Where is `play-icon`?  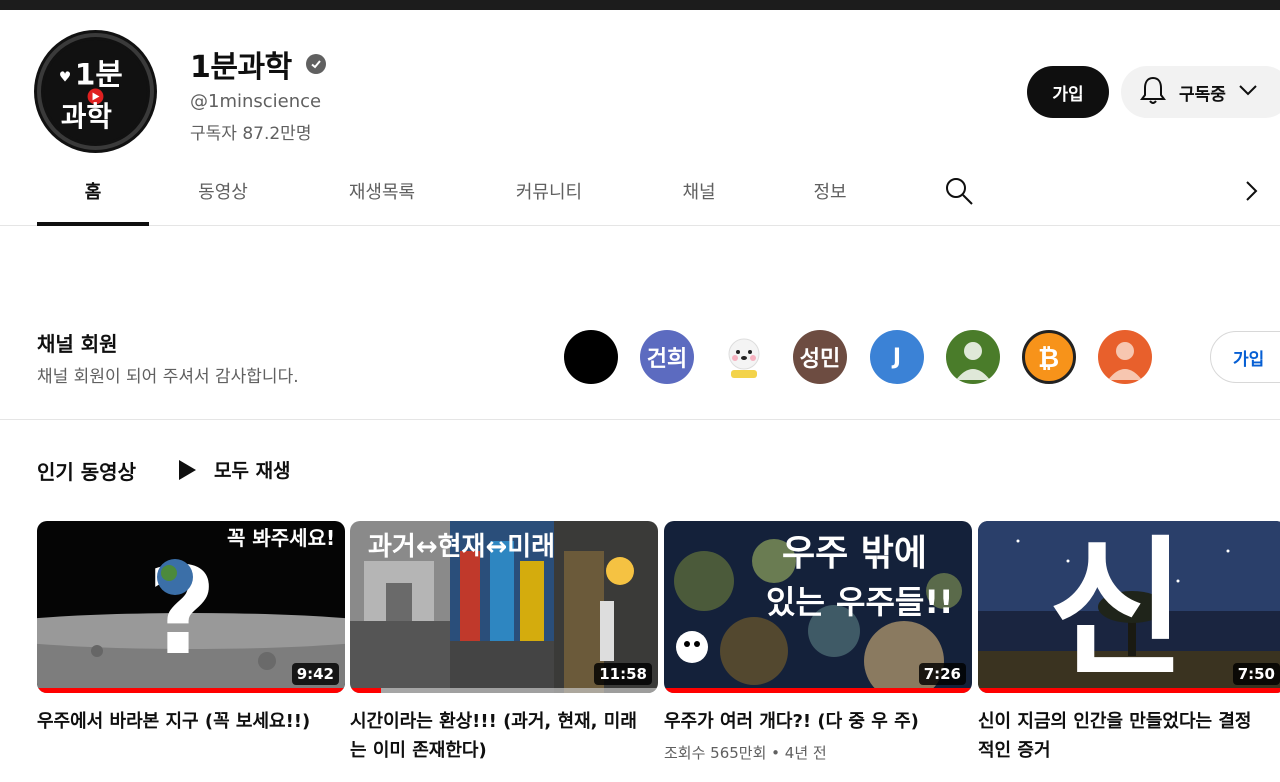
play-icon is located at coordinates (187, 469).